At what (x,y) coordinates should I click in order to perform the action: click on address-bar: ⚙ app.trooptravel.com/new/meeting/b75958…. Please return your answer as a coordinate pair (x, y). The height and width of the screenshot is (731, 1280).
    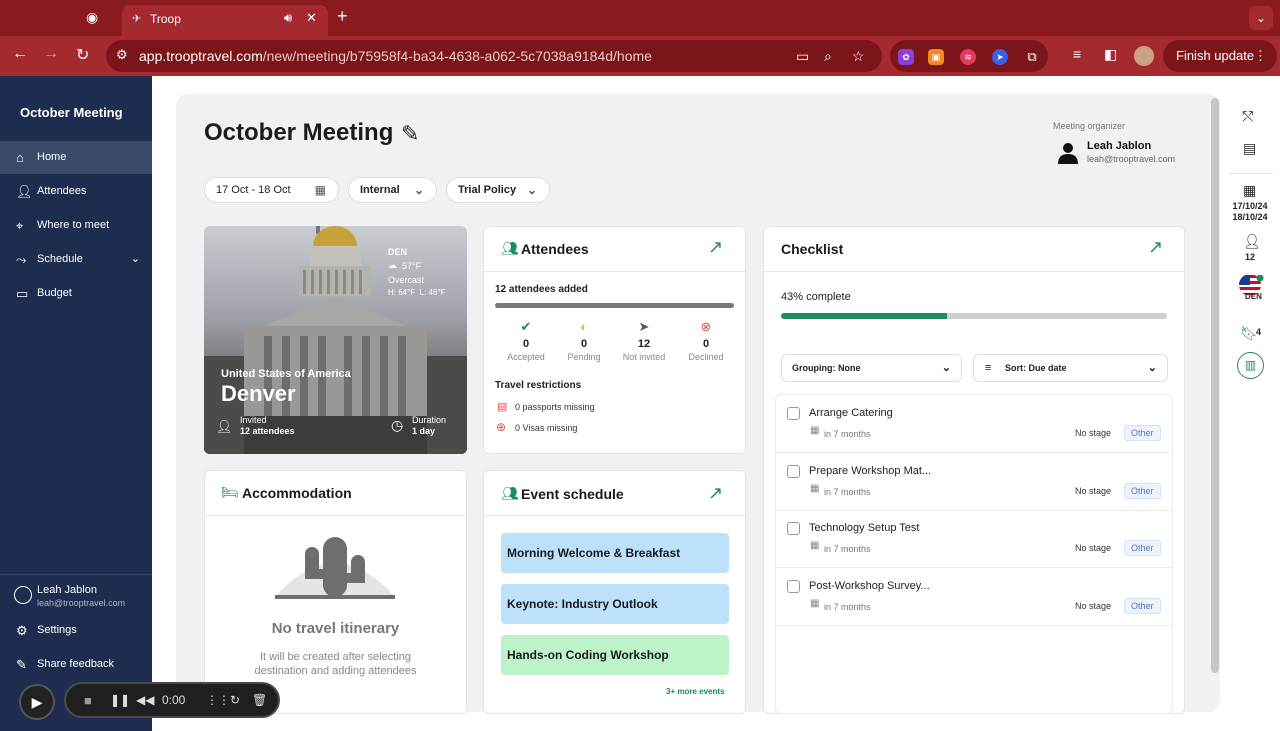
    Looking at the image, I should click on (494, 56).